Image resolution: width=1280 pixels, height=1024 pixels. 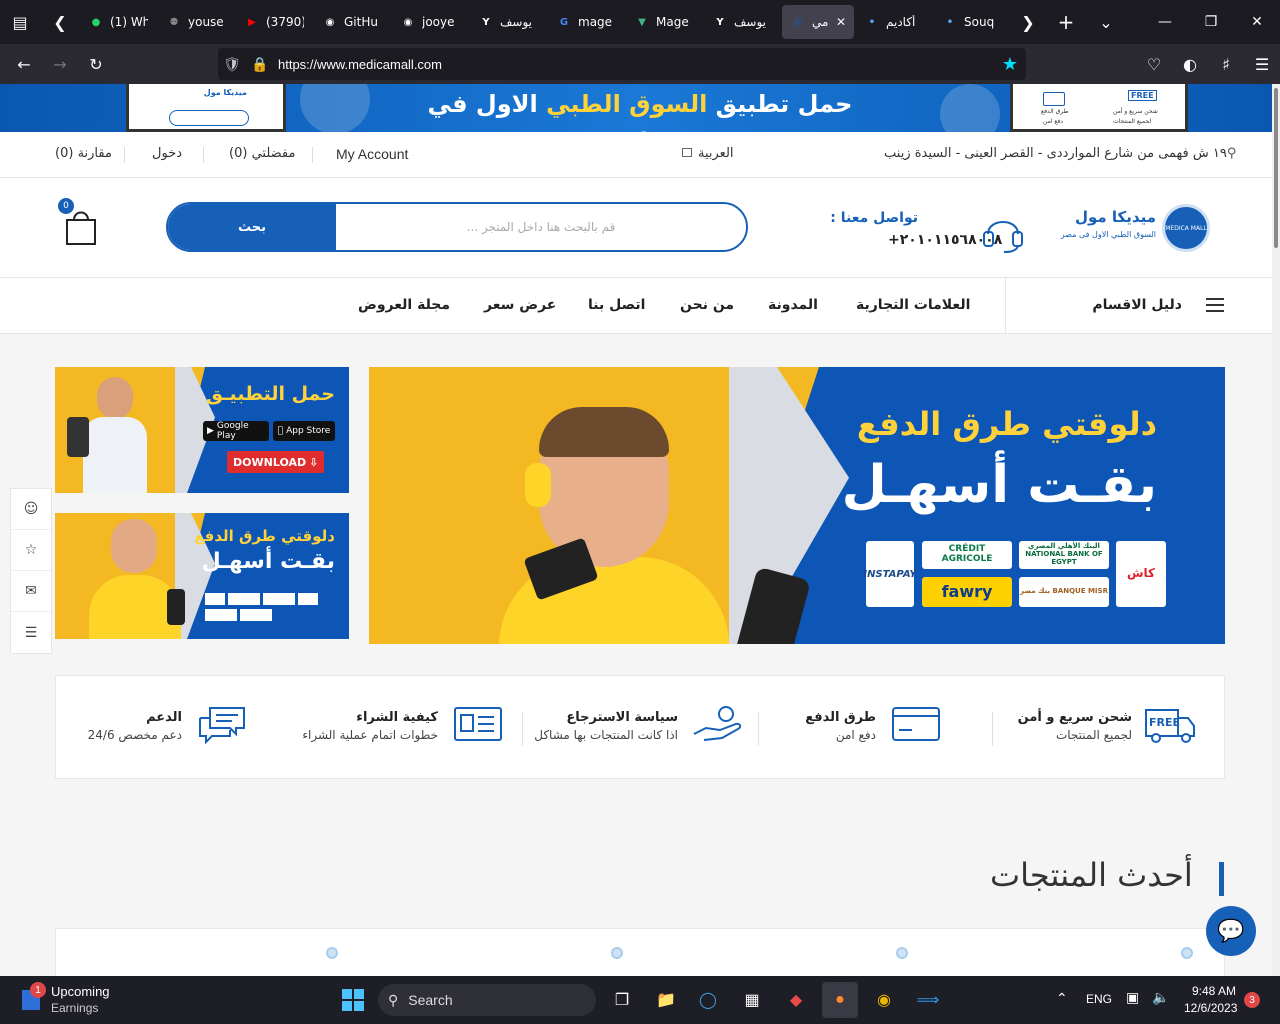 I want to click on search-input, so click(x=541, y=227).